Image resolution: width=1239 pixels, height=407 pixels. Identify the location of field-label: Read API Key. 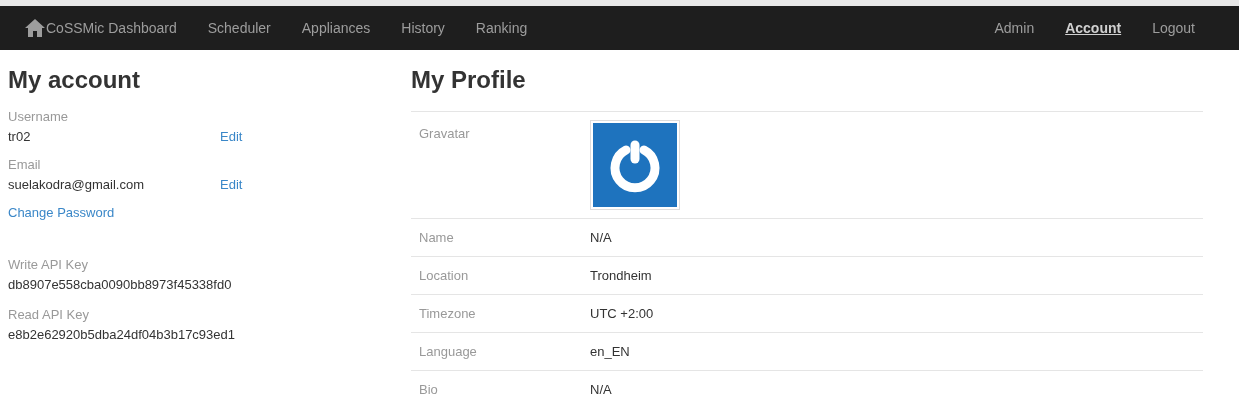
(49, 315).